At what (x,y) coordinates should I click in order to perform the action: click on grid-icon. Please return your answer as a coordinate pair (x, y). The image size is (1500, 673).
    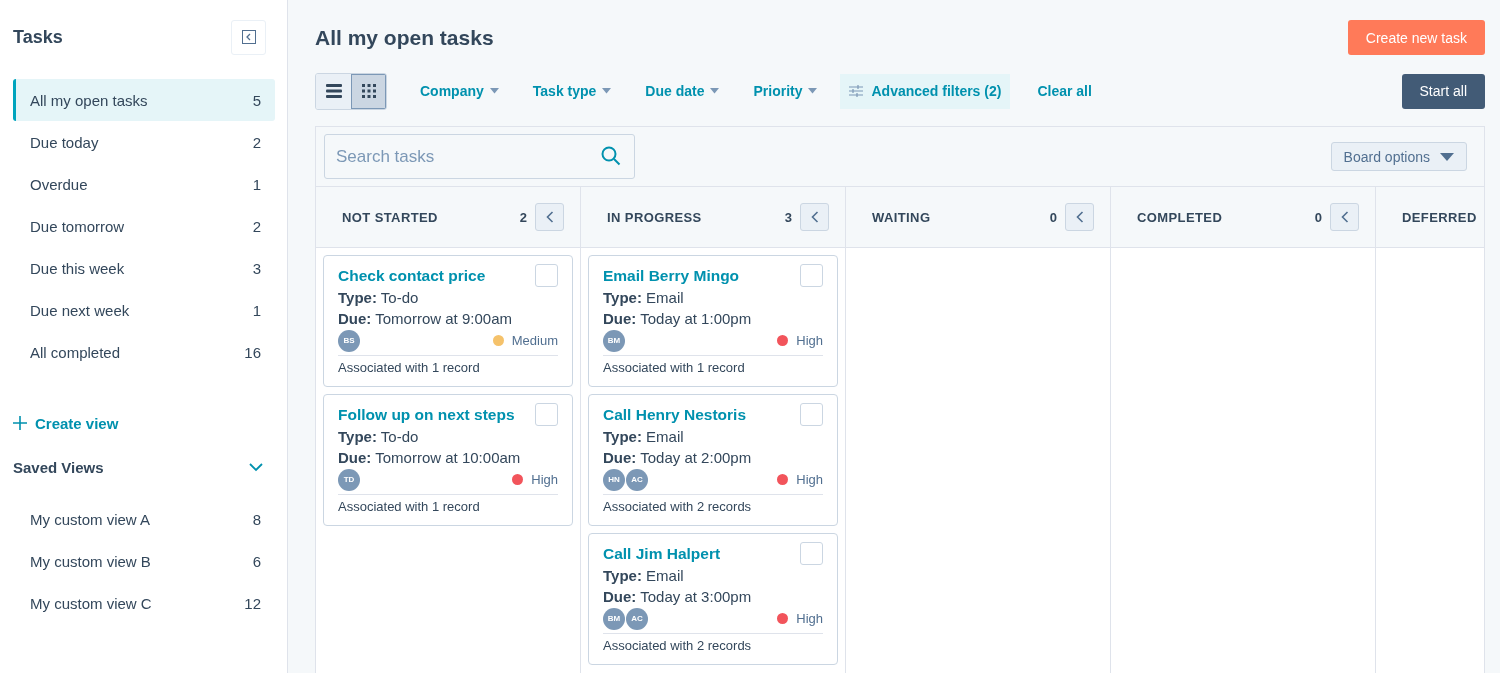
    Looking at the image, I should click on (368, 91).